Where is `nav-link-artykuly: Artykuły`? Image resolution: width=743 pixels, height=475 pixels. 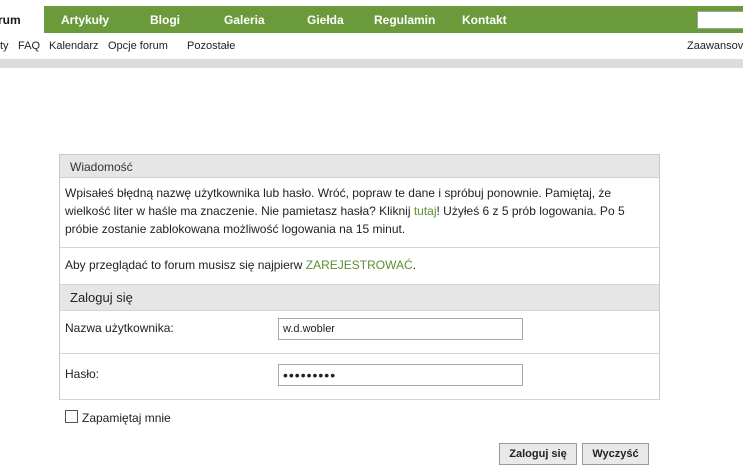 nav-link-artykuly: Artykuły is located at coordinates (85, 20).